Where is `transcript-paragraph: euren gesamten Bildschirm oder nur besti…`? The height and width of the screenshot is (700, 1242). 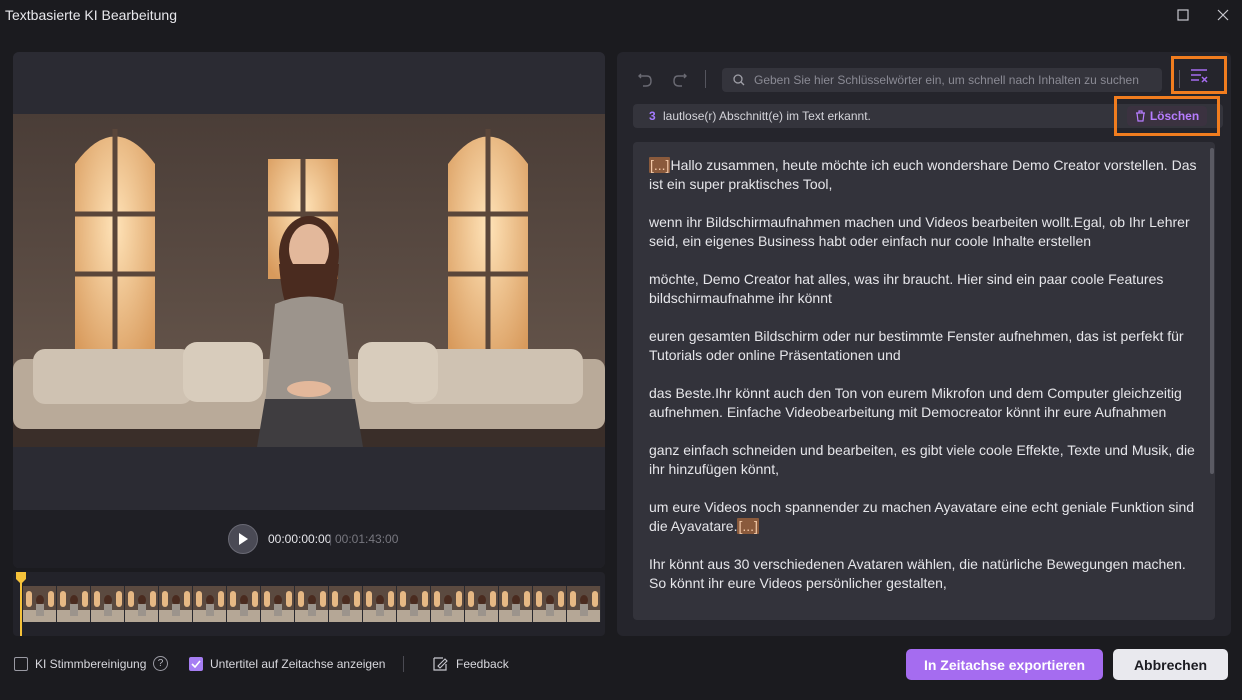 transcript-paragraph: euren gesamten Bildschirm oder nur besti… is located at coordinates (927, 346).